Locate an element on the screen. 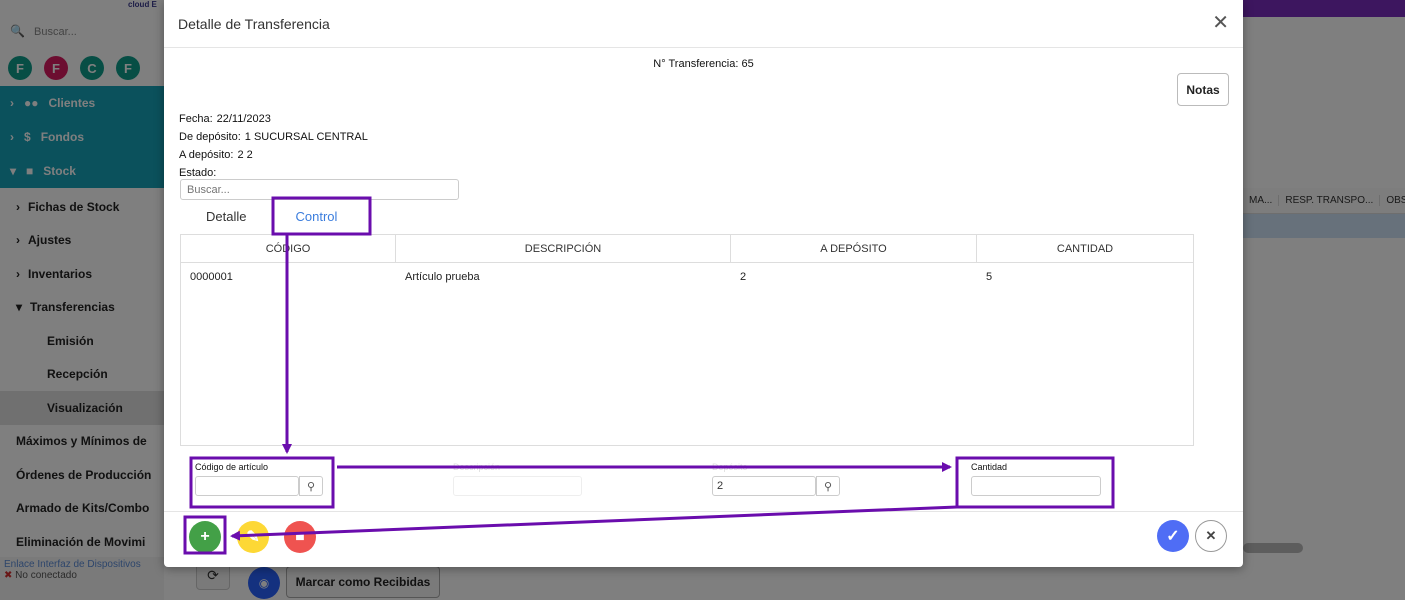 This screenshot has height=600, width=1405. edit-button: ✎ is located at coordinates (253, 537).